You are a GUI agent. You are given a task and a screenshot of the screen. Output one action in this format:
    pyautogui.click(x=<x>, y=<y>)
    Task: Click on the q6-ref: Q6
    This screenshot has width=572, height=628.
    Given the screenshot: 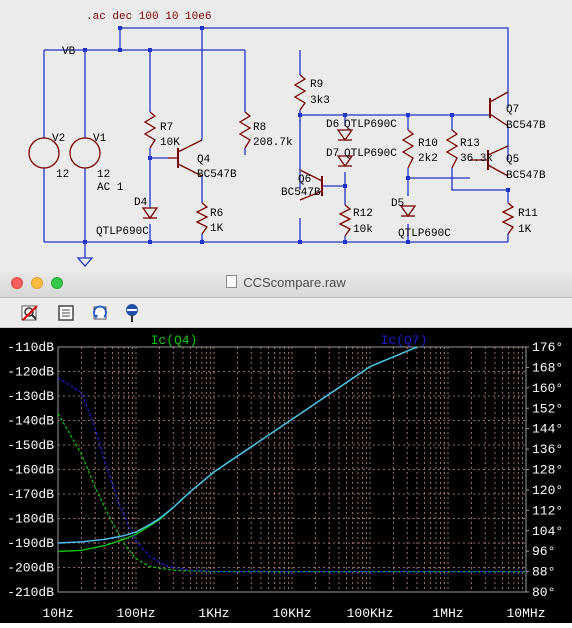 What is the action you would take?
    pyautogui.click(x=304, y=180)
    